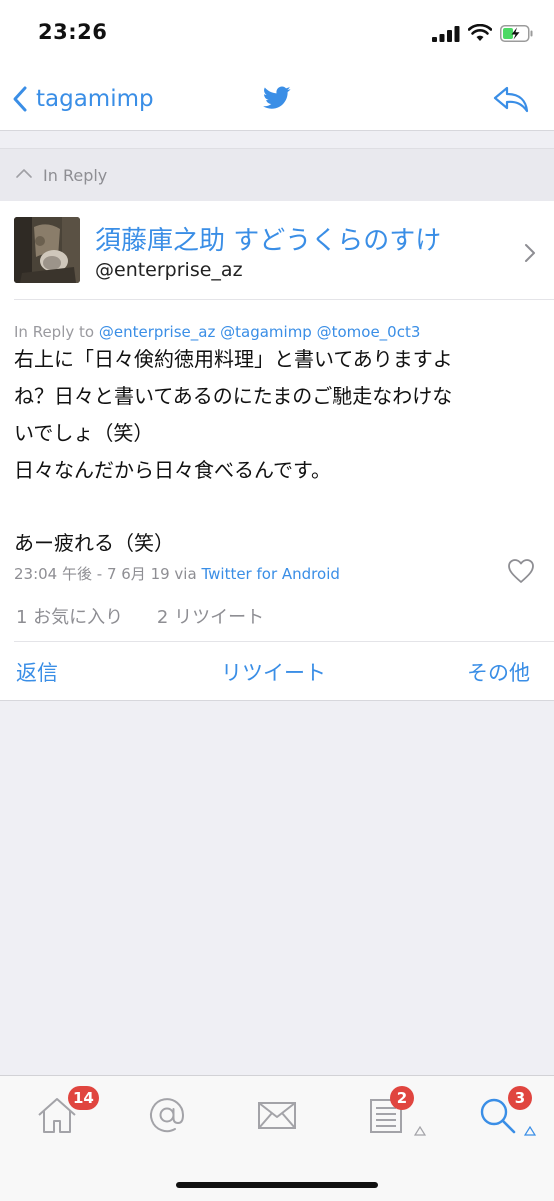  I want to click on navigation-bar: tagamimp, so click(277, 100).